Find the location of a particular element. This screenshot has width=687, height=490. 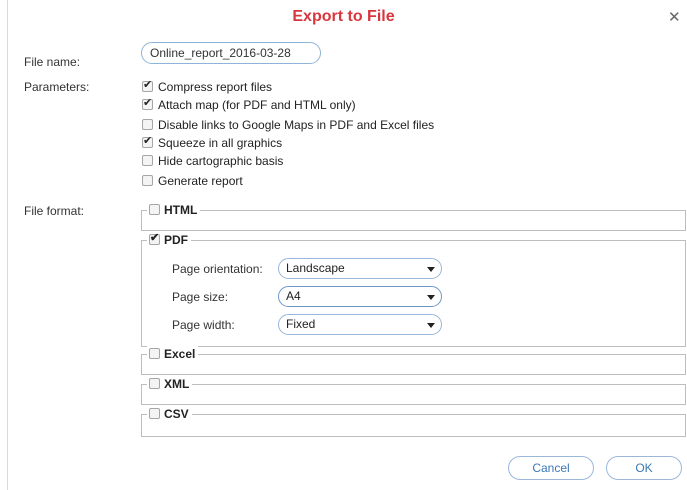

format-label: XML is located at coordinates (177, 384).